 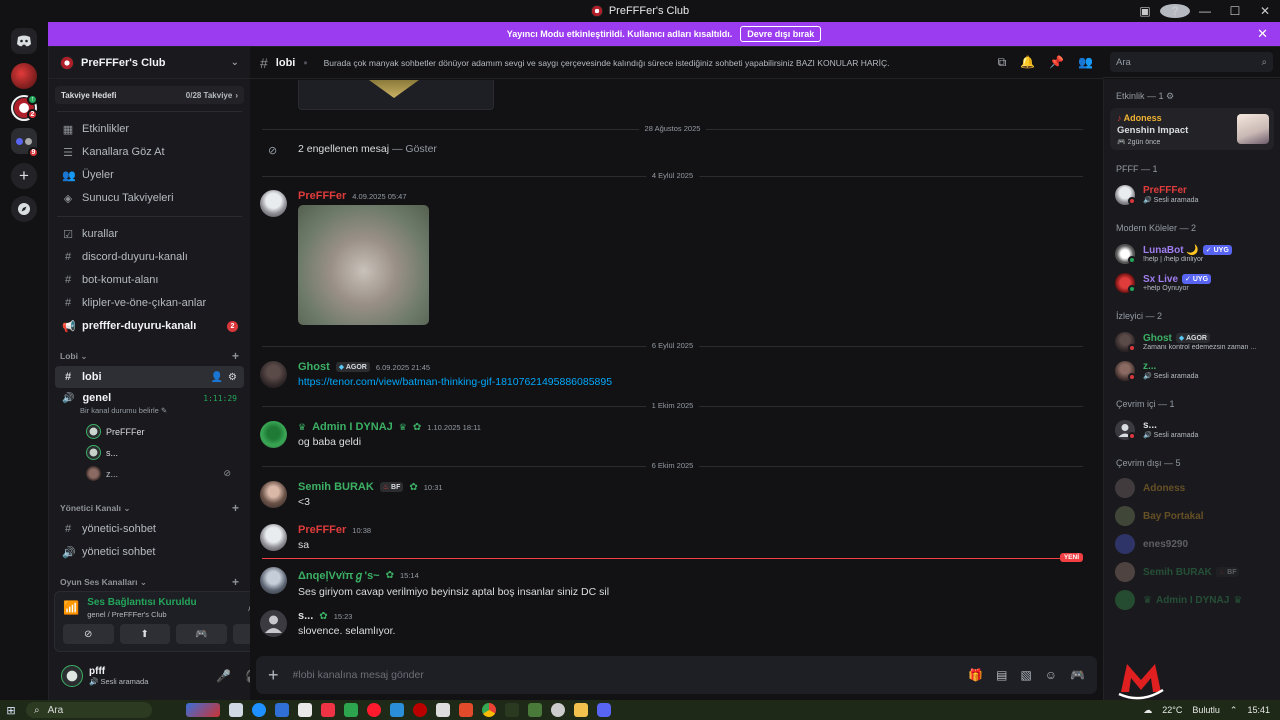 I want to click on nav-events: ▦ Etkinlikler, so click(x=149, y=129).